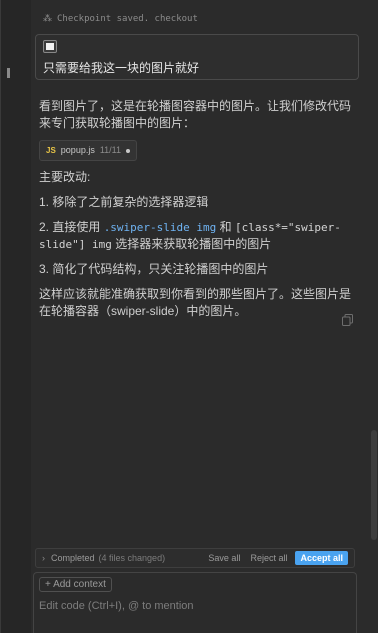 This screenshot has height=633, width=378. I want to click on user-message-text: 只需要给我这一块的图片就好, so click(121, 68).